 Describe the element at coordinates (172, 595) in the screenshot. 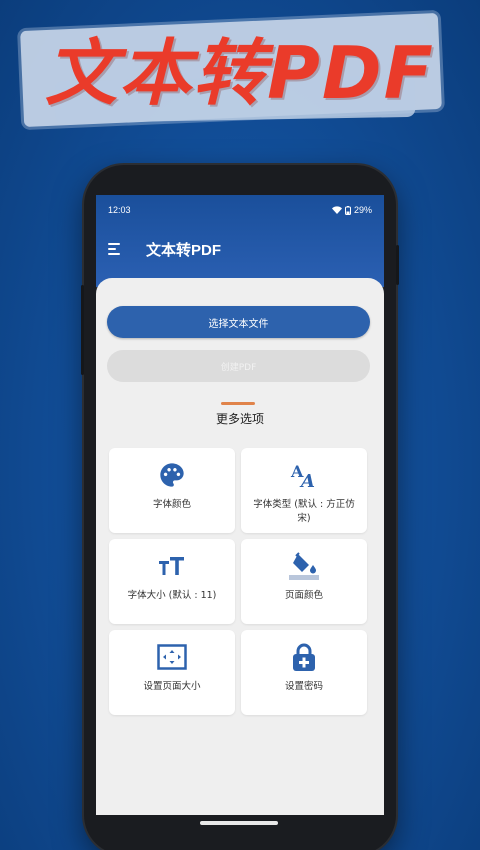

I see `option-label: 字体大小 (默认 : 11)` at that location.